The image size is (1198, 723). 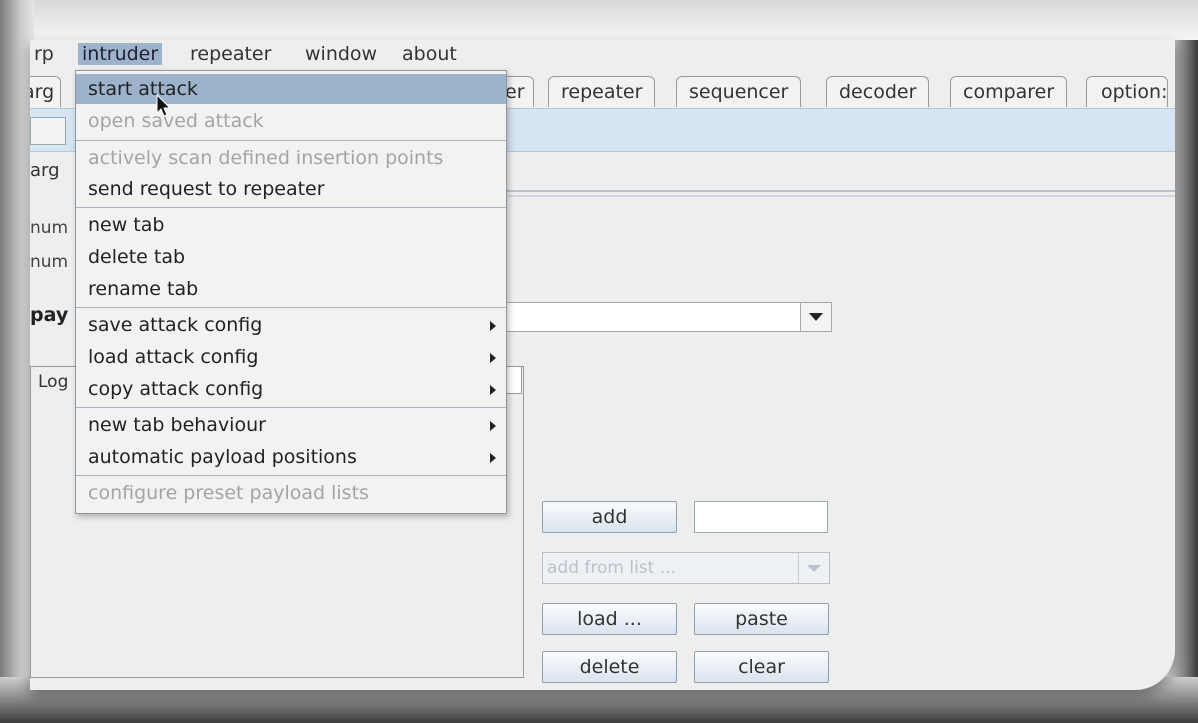 What do you see at coordinates (761, 517) in the screenshot?
I see `add-payload-input` at bounding box center [761, 517].